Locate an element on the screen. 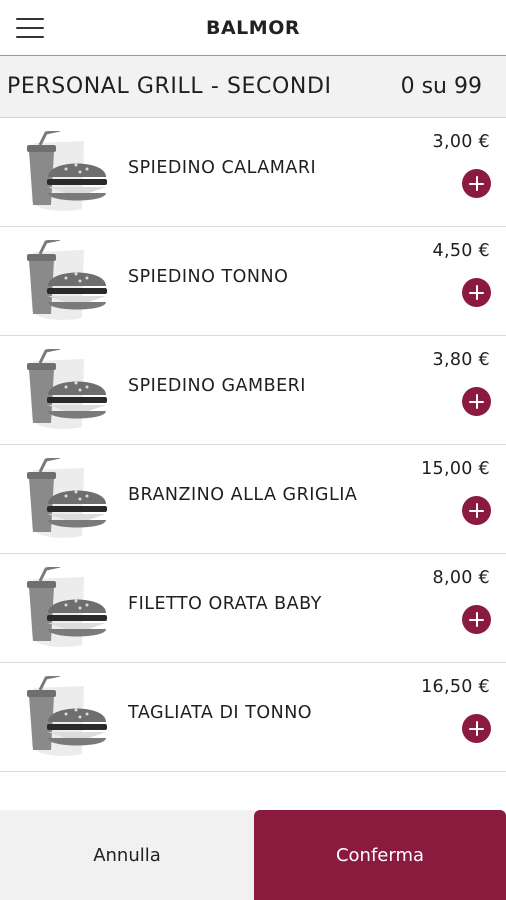  item-name: TAGLIATA DI TONNO is located at coordinates (220, 713).